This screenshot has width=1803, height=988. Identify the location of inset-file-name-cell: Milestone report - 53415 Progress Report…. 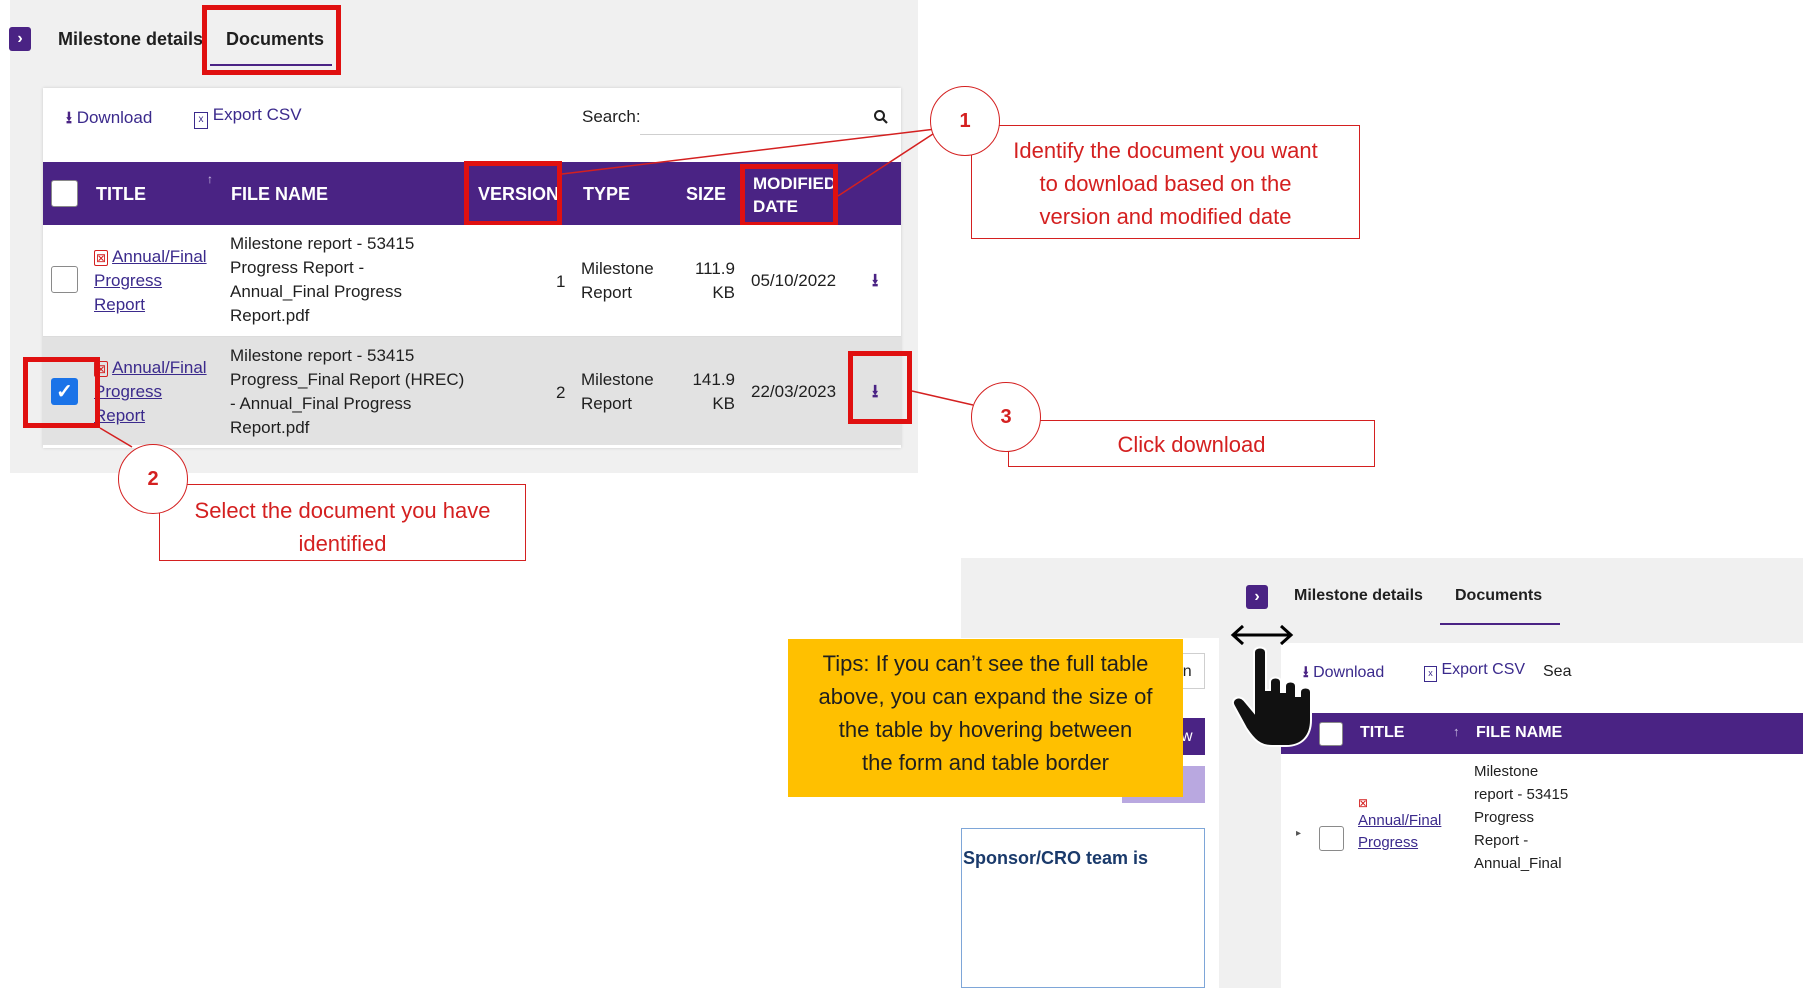
(1521, 817).